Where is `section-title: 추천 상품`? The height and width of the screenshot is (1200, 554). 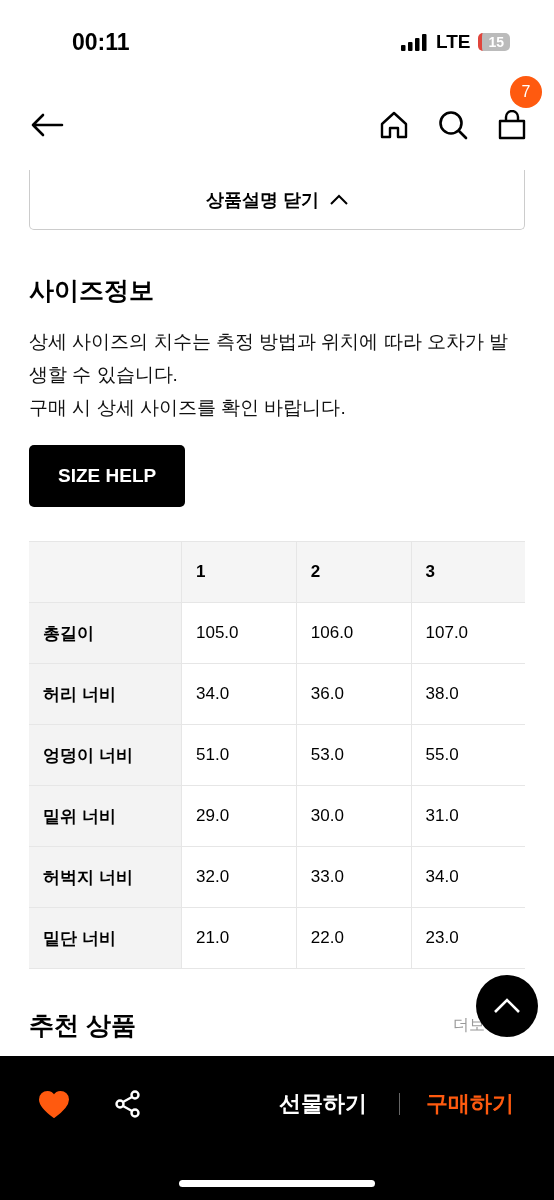
section-title: 추천 상품 is located at coordinates (82, 1025).